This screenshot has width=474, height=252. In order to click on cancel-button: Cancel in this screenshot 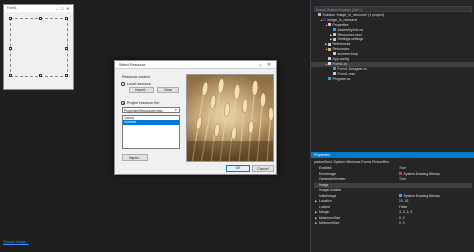, I will do `click(263, 168)`.